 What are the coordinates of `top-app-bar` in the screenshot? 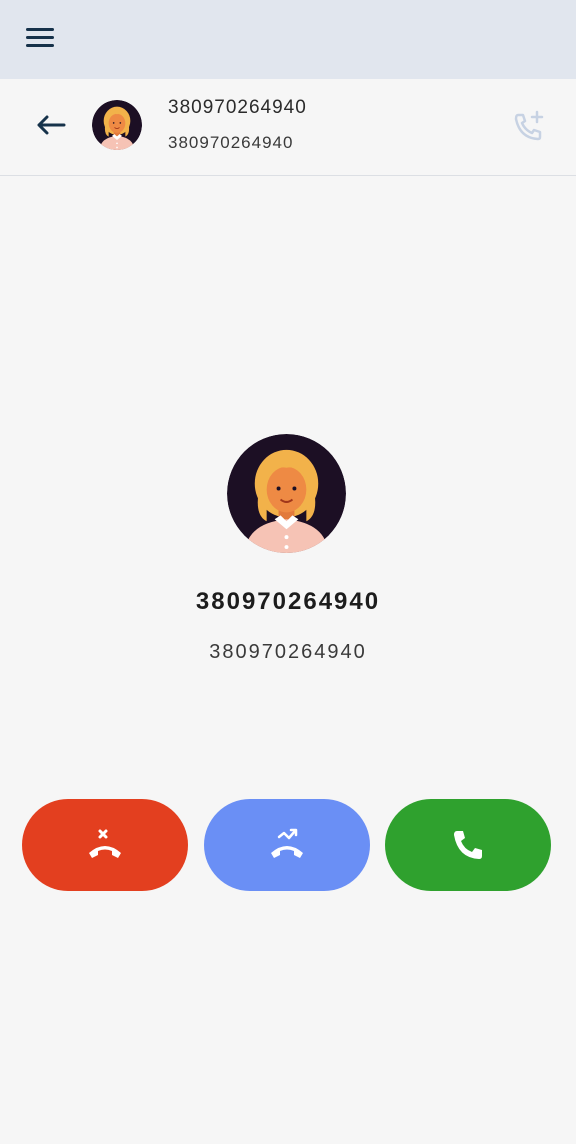 It's located at (288, 39).